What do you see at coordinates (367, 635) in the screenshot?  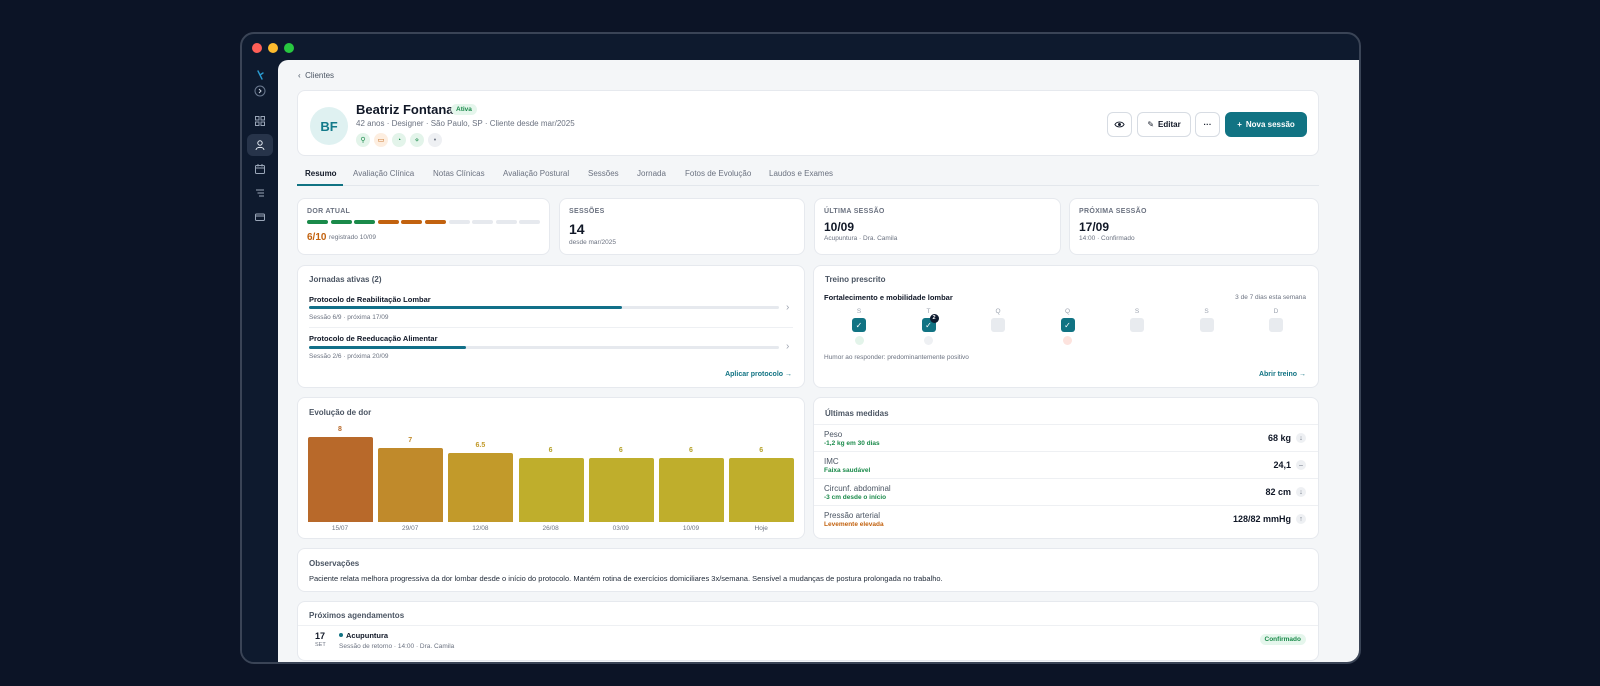 I see `appointment-title: Acupuntura` at bounding box center [367, 635].